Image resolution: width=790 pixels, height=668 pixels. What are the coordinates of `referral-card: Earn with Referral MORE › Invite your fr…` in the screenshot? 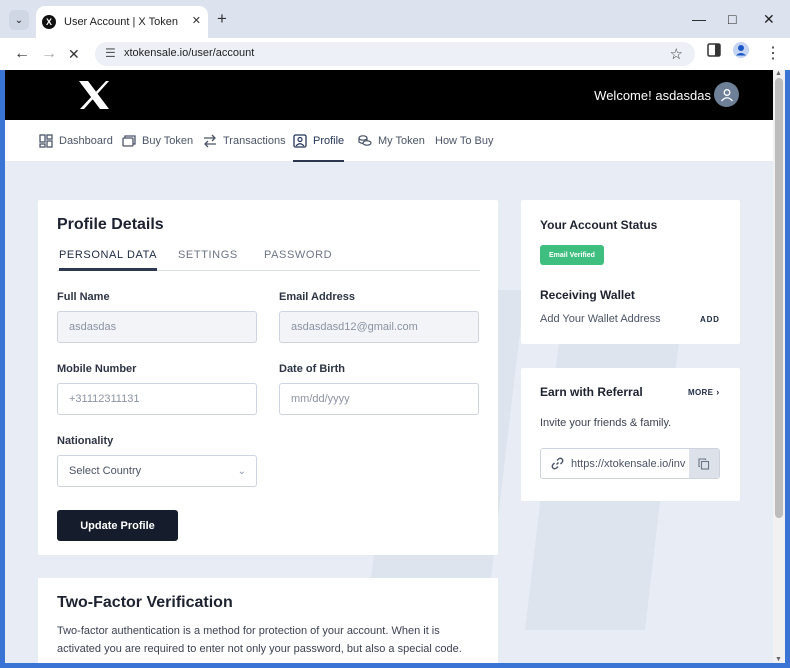 It's located at (630, 434).